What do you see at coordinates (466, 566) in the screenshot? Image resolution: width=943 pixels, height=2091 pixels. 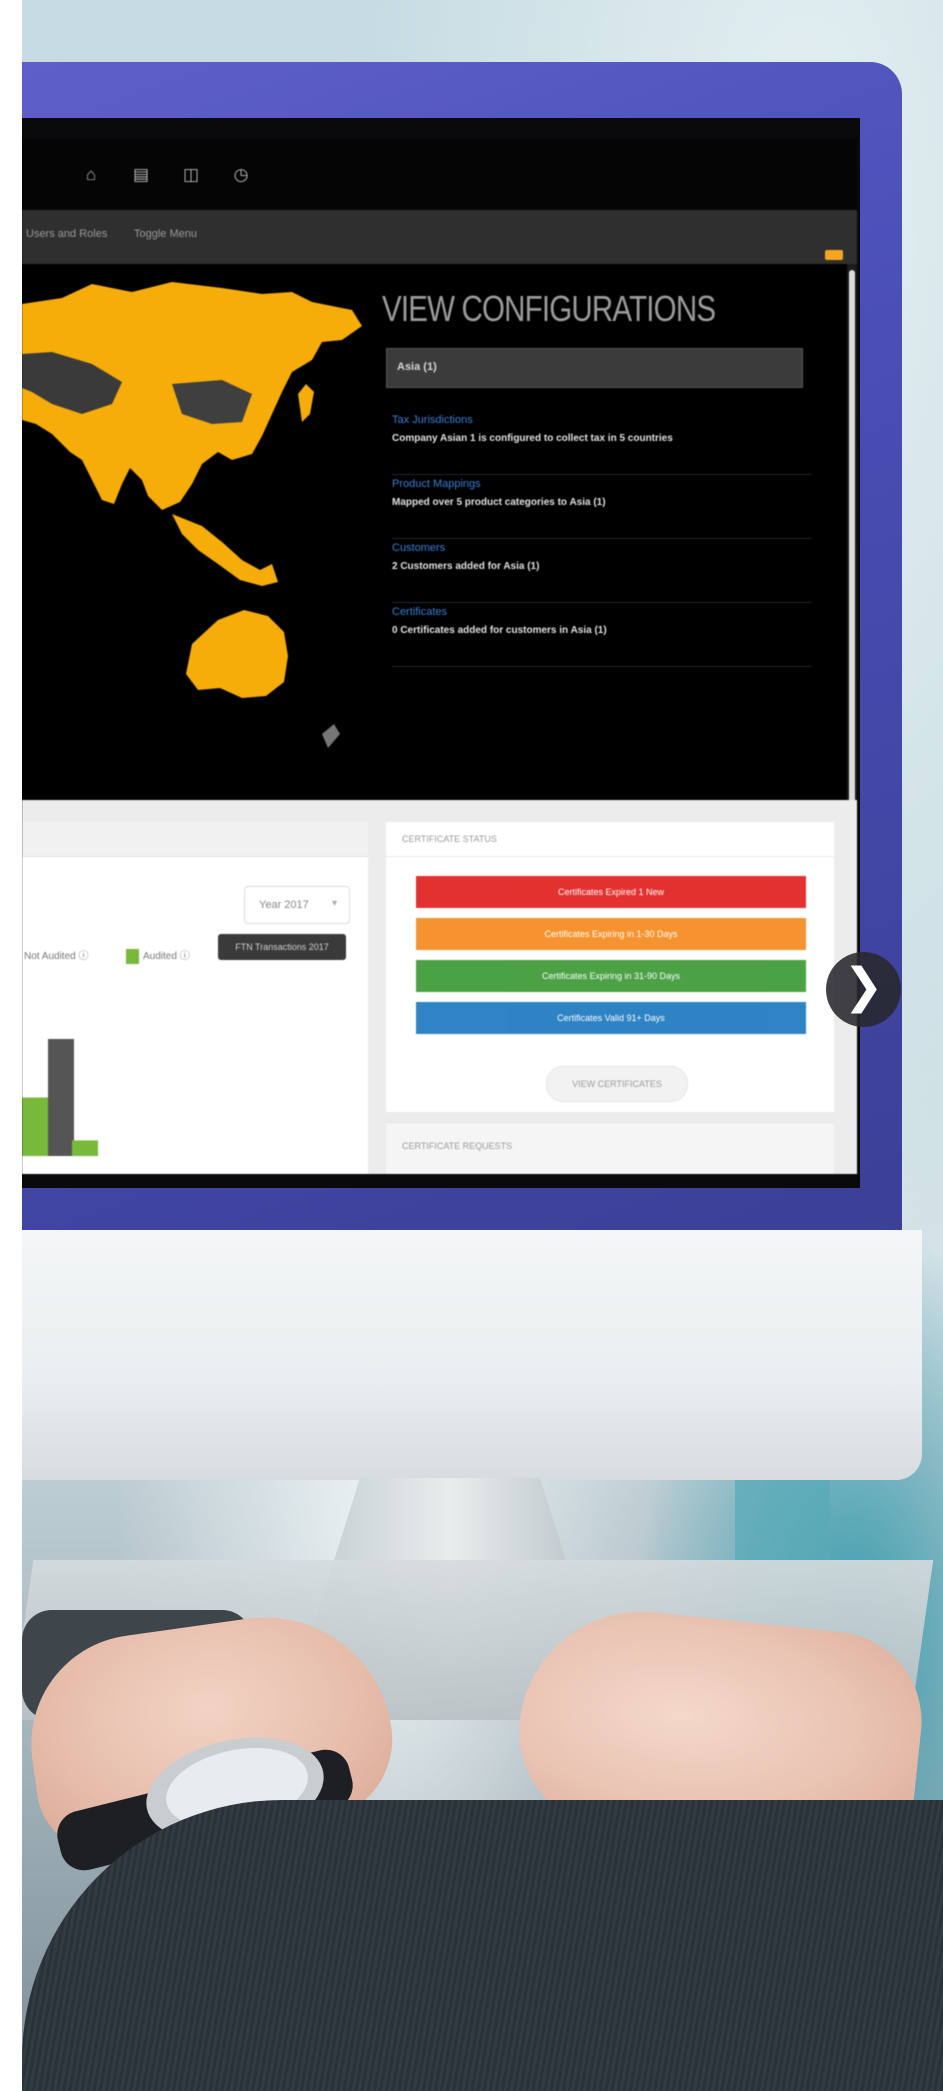 I see `config-text-customers: 2 Customers added for Asia (1)` at bounding box center [466, 566].